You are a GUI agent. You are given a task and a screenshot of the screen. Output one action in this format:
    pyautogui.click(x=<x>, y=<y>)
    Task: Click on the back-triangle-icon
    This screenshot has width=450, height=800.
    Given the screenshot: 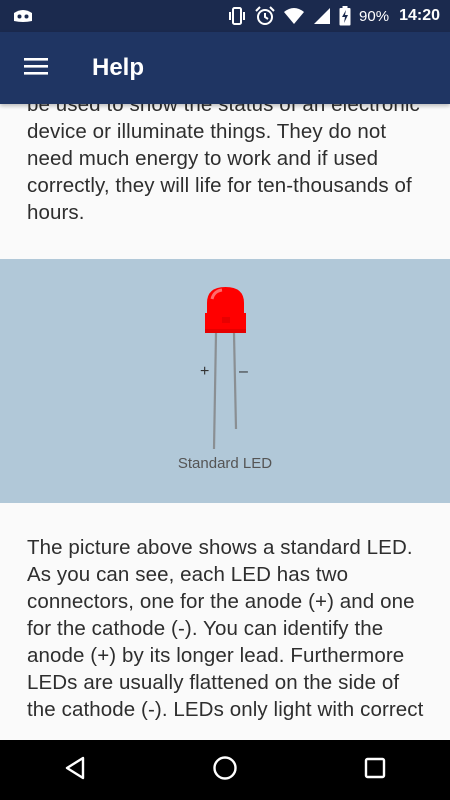 What is the action you would take?
    pyautogui.click(x=75, y=770)
    